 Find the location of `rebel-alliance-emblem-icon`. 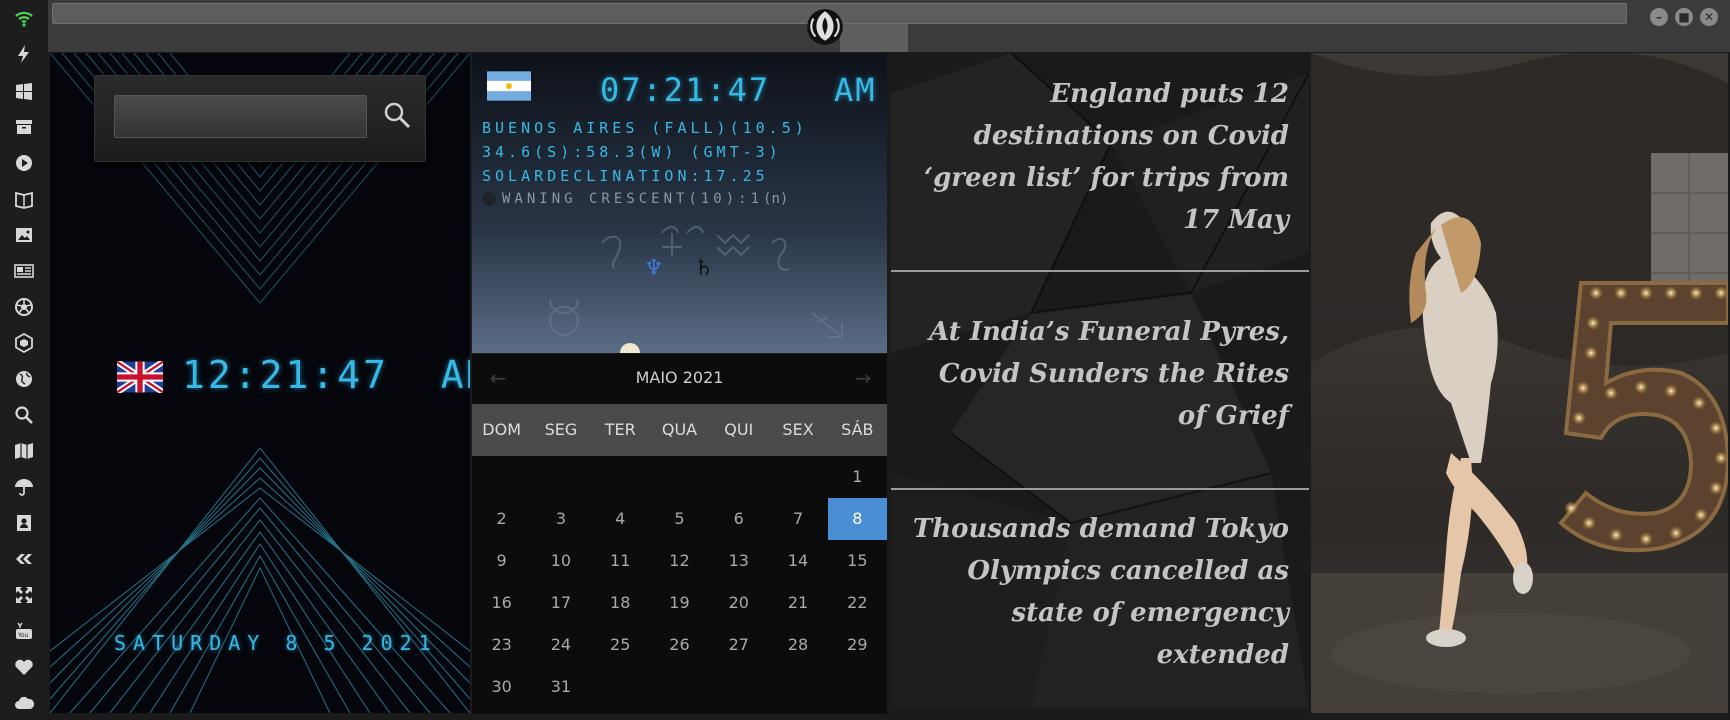

rebel-alliance-emblem-icon is located at coordinates (825, 27).